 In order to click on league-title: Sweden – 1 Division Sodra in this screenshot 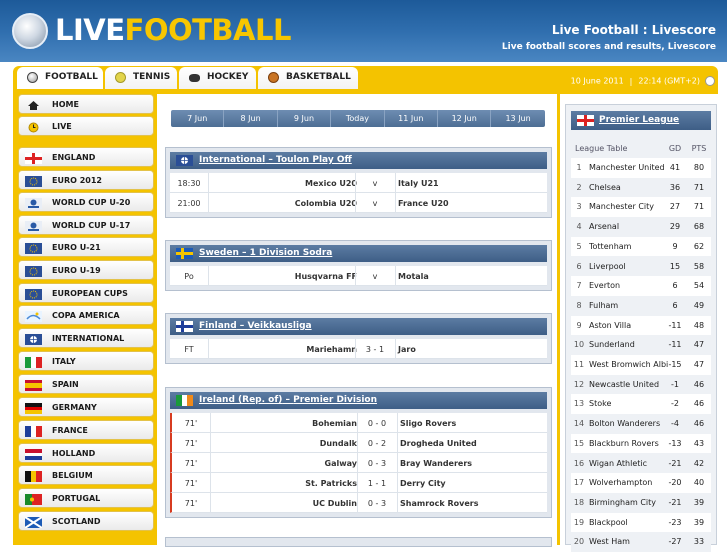, I will do `click(265, 253)`.